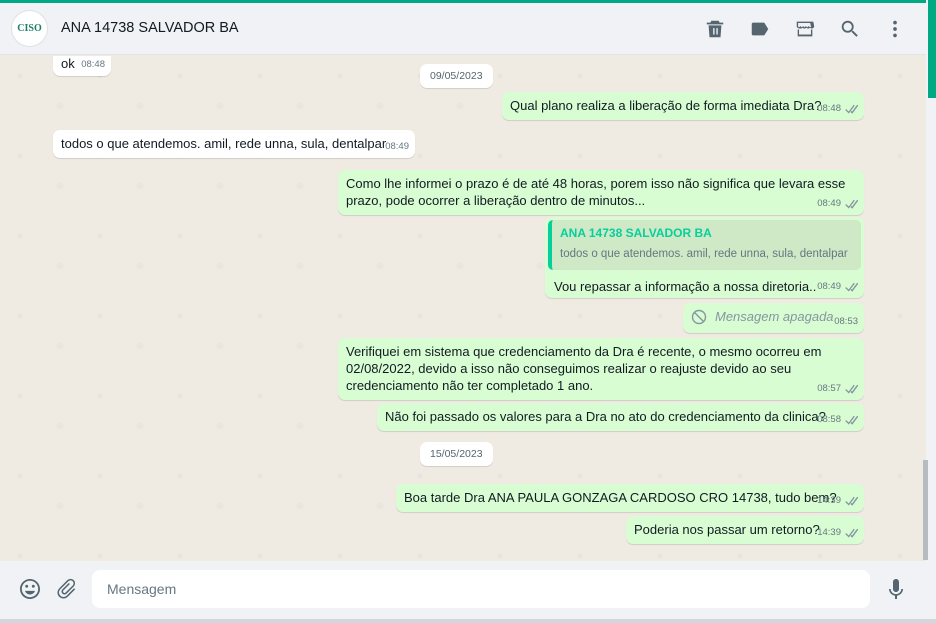 This screenshot has height=623, width=936. I want to click on deleted-text: Mensagem apagada, so click(774, 316).